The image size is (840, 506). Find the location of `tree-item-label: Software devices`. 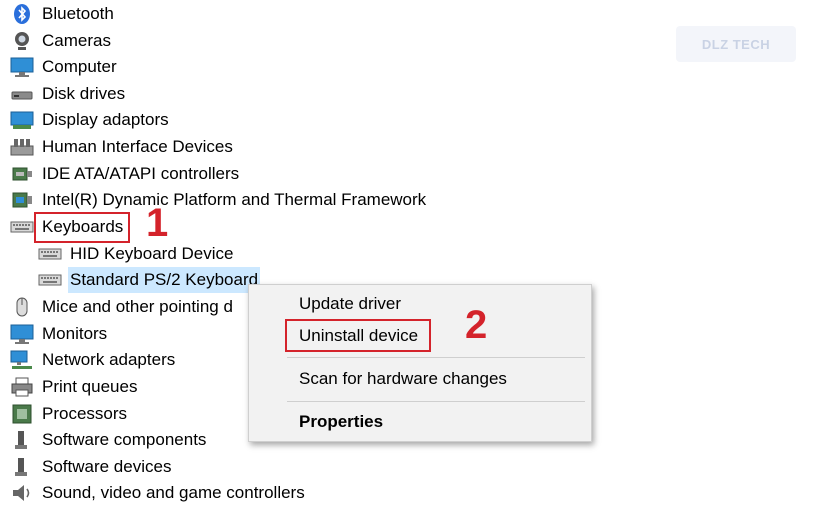

tree-item-label: Software devices is located at coordinates (107, 466).